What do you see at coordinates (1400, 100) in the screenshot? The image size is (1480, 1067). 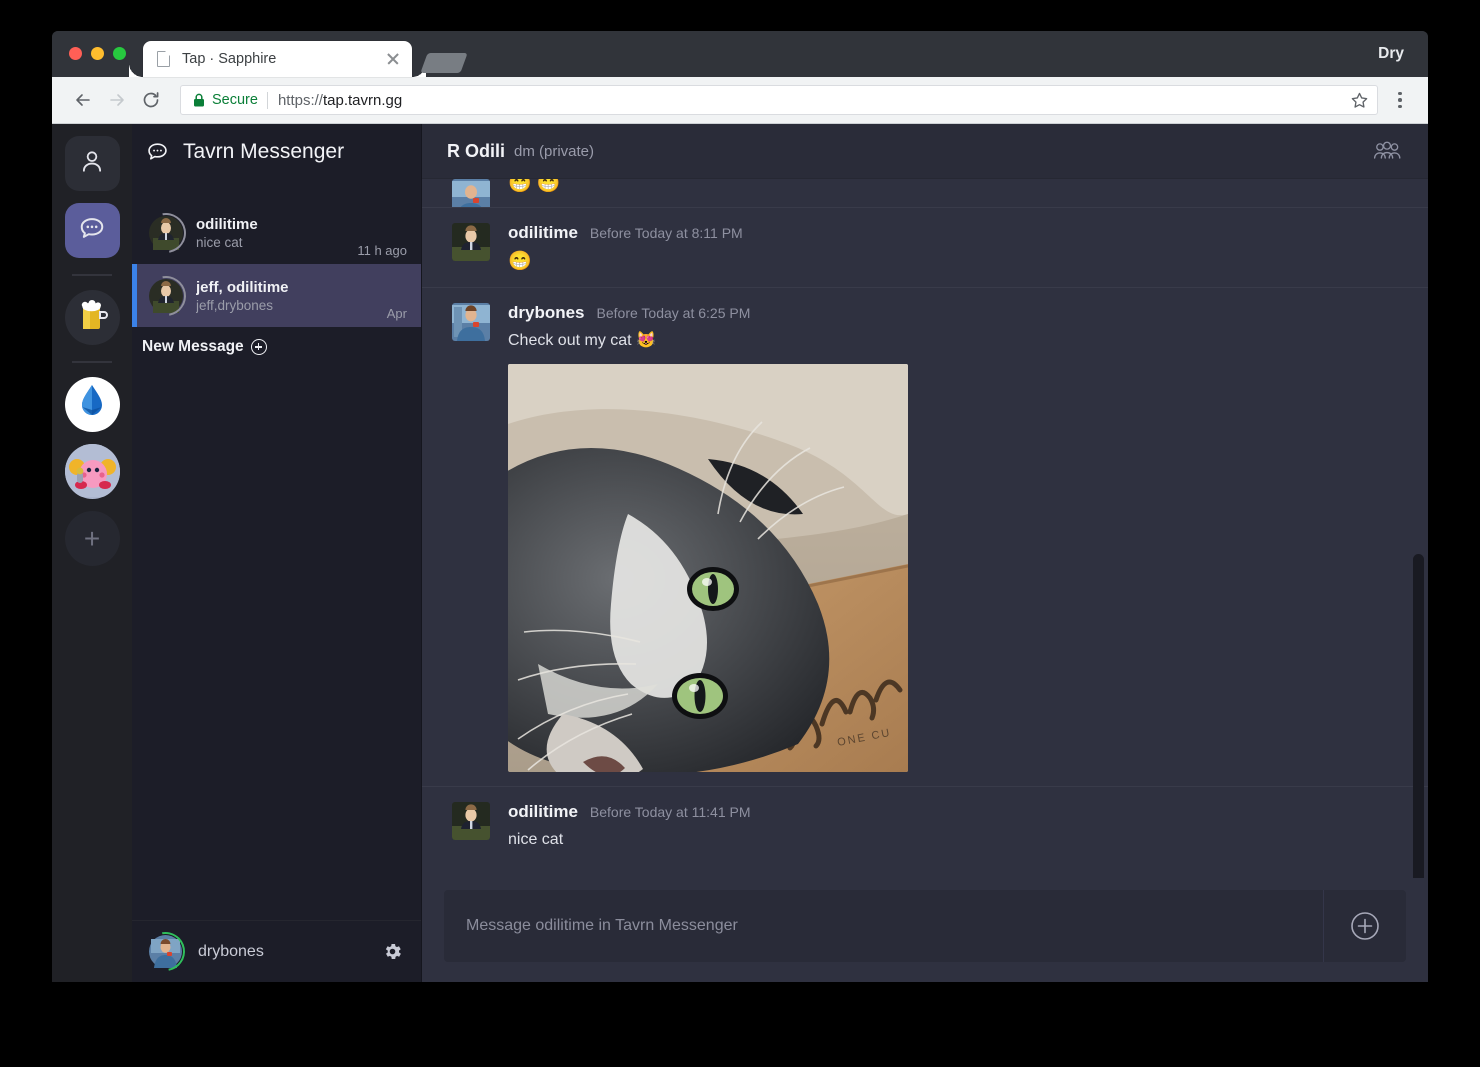 I see `three-dot-menu-icon` at bounding box center [1400, 100].